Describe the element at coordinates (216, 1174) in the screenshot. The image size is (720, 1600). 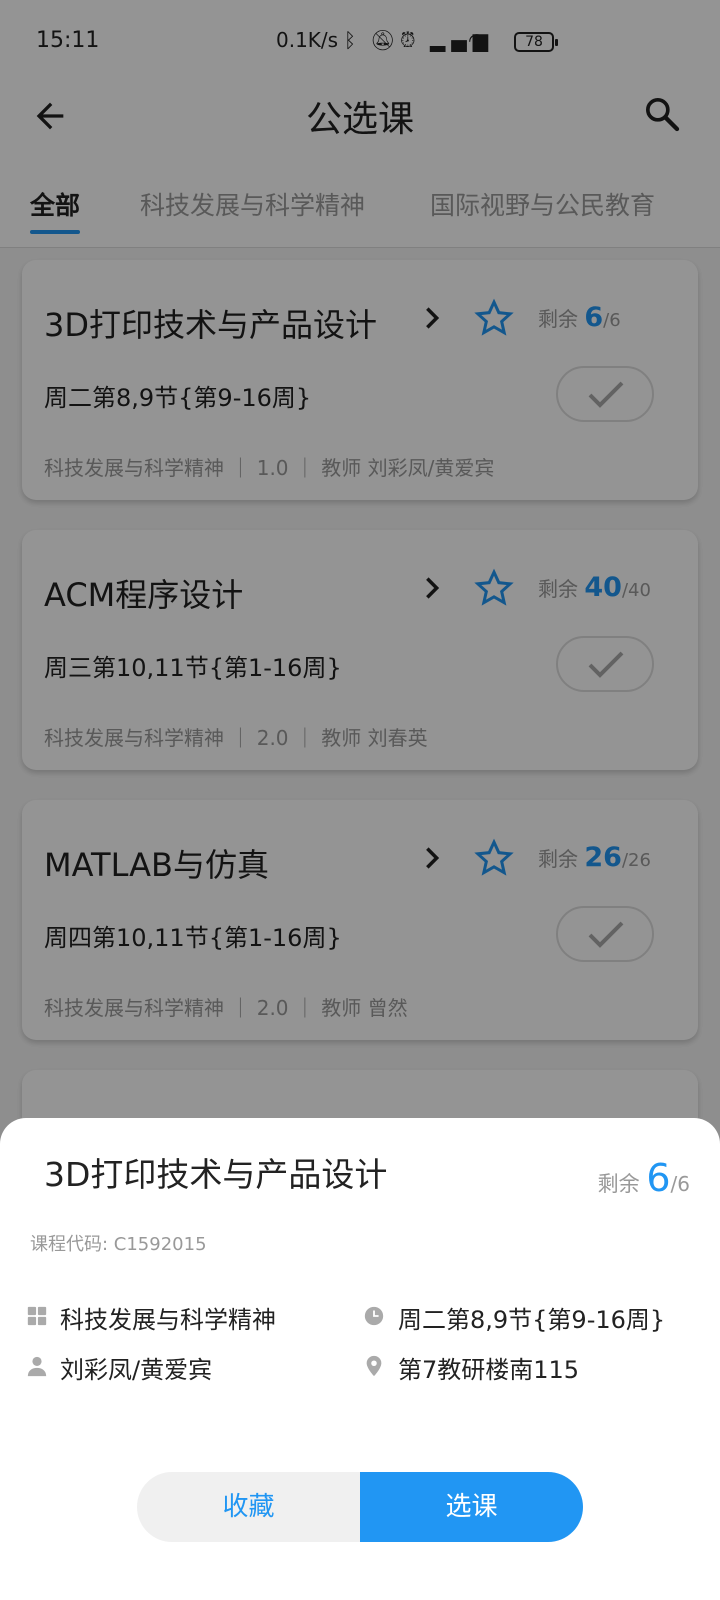
I see `sheet-course-title: 3D打印技术与产品设计` at that location.